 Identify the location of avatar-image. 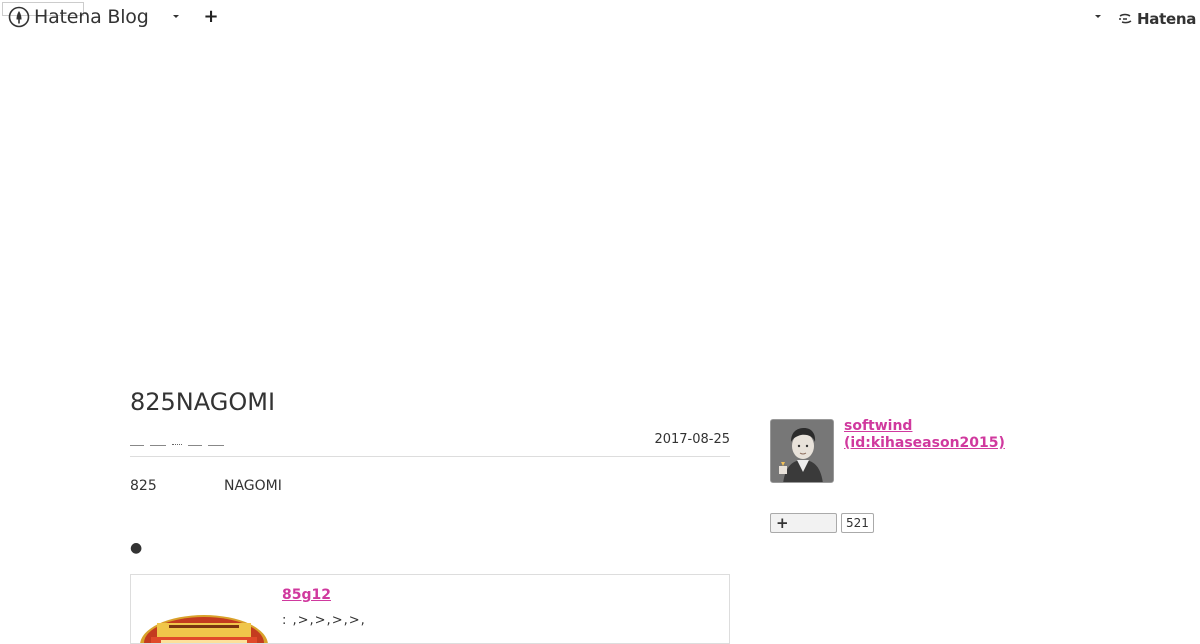
(802, 451).